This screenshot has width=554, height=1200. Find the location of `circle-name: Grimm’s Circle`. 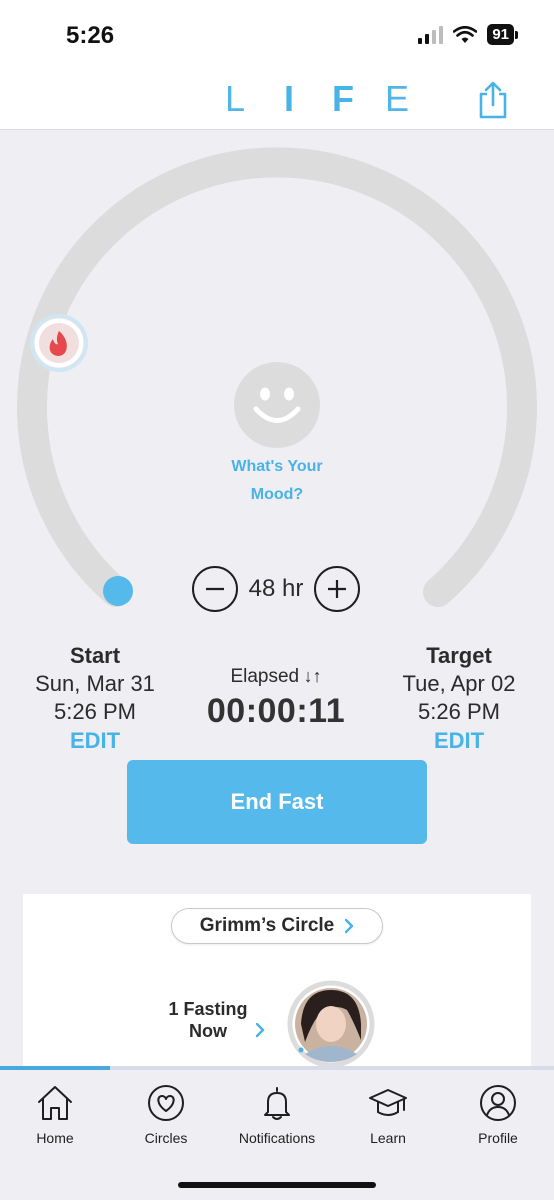

circle-name: Grimm’s Circle is located at coordinates (267, 925).